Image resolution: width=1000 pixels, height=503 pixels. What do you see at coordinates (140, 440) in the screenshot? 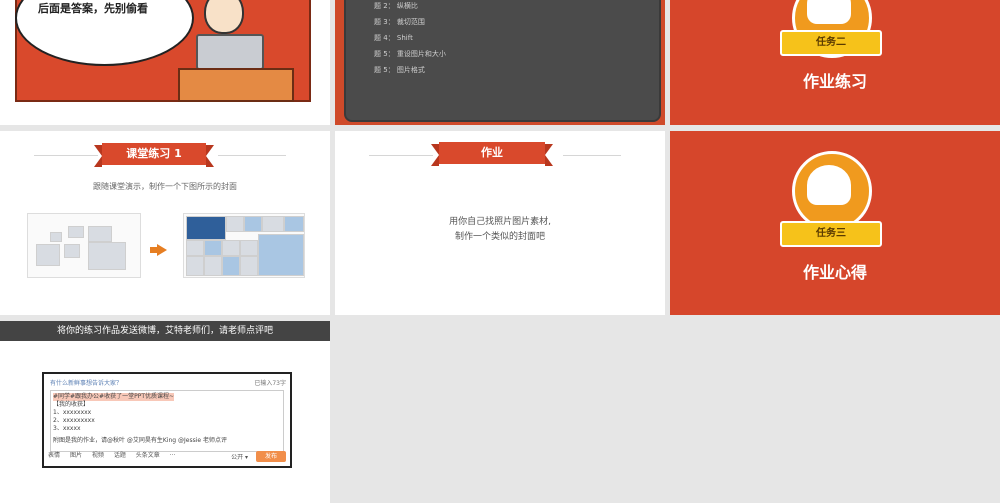
I see `post-line: 附图是我的作业，请@秋叶 @艾同昊有生King @Jessie 老师点评` at bounding box center [140, 440].